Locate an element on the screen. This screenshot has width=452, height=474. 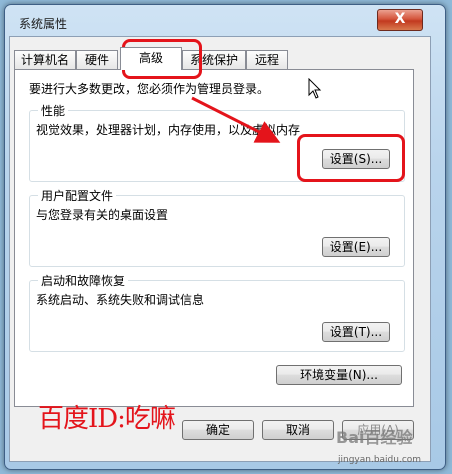
user-profiles-group-title: 用户配置文件 is located at coordinates (77, 195).